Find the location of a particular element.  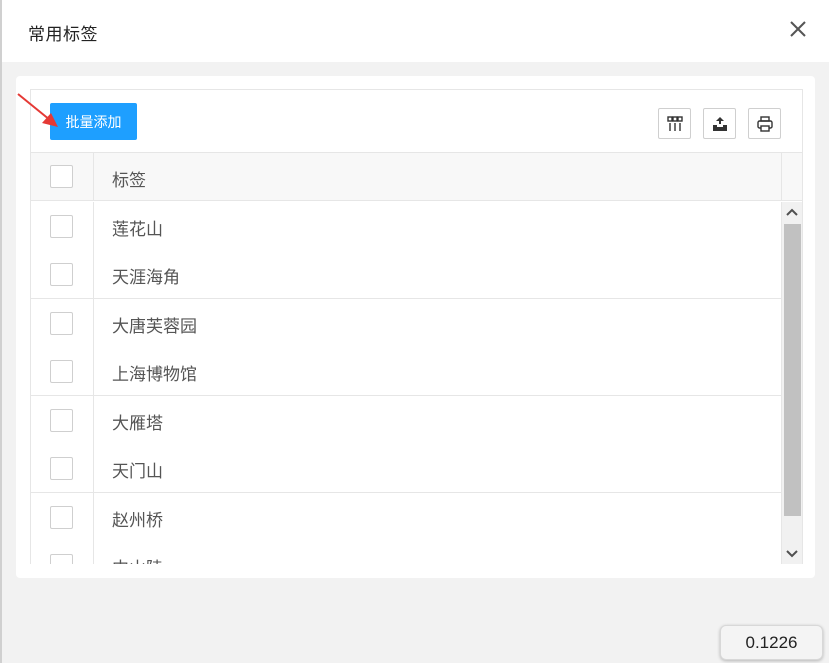

print-button is located at coordinates (764, 123).